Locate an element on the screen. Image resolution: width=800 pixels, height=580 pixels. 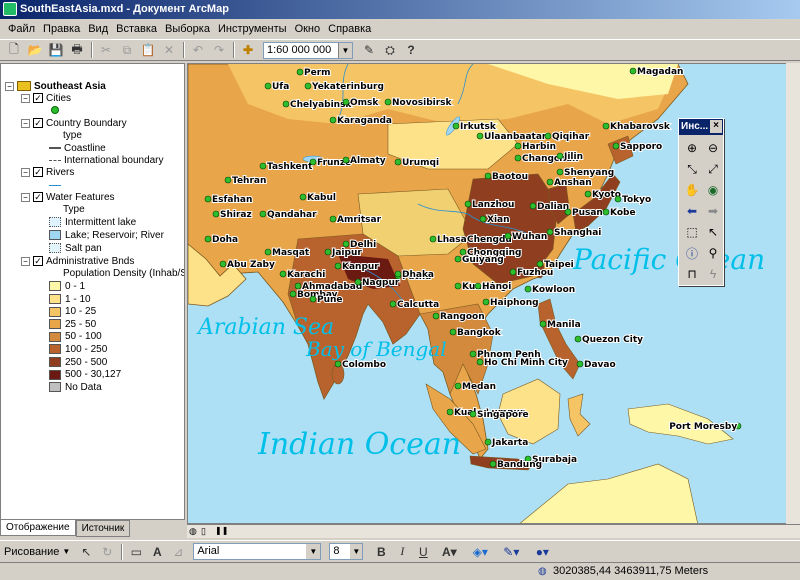
font-color-icon: A▾ is located at coordinates (449, 552).